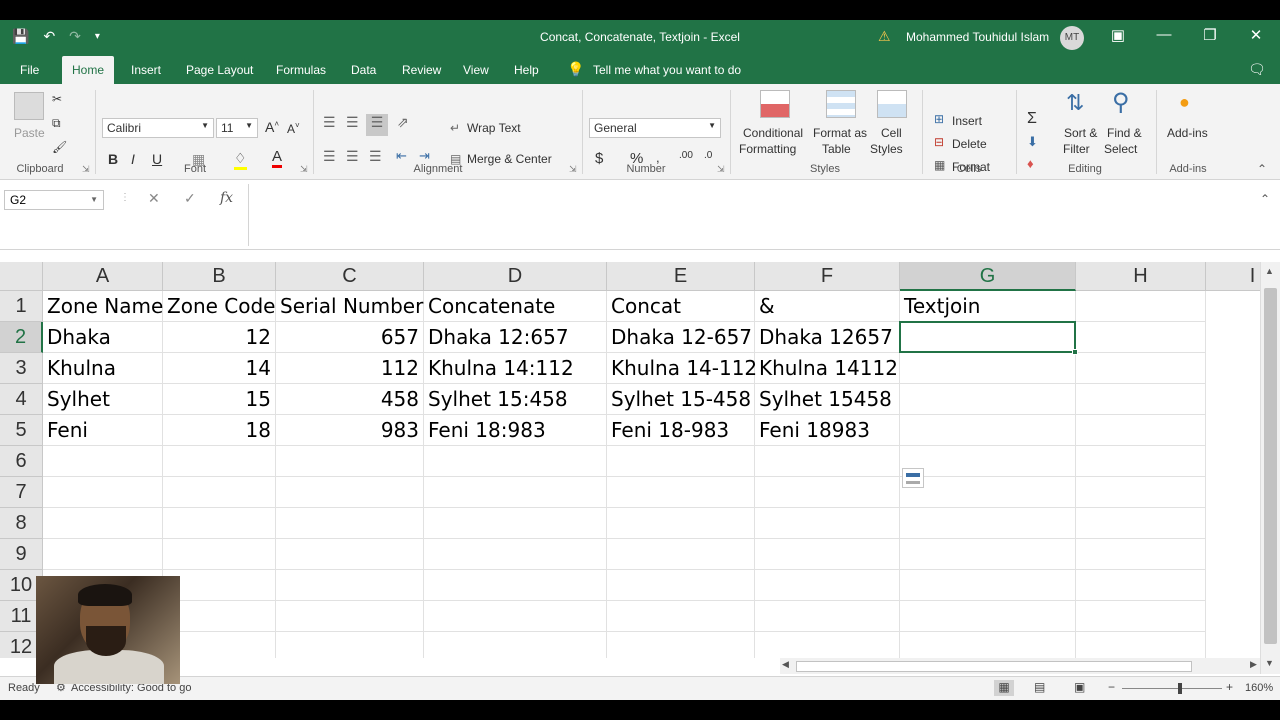  I want to click on cell-c12, so click(350, 645).